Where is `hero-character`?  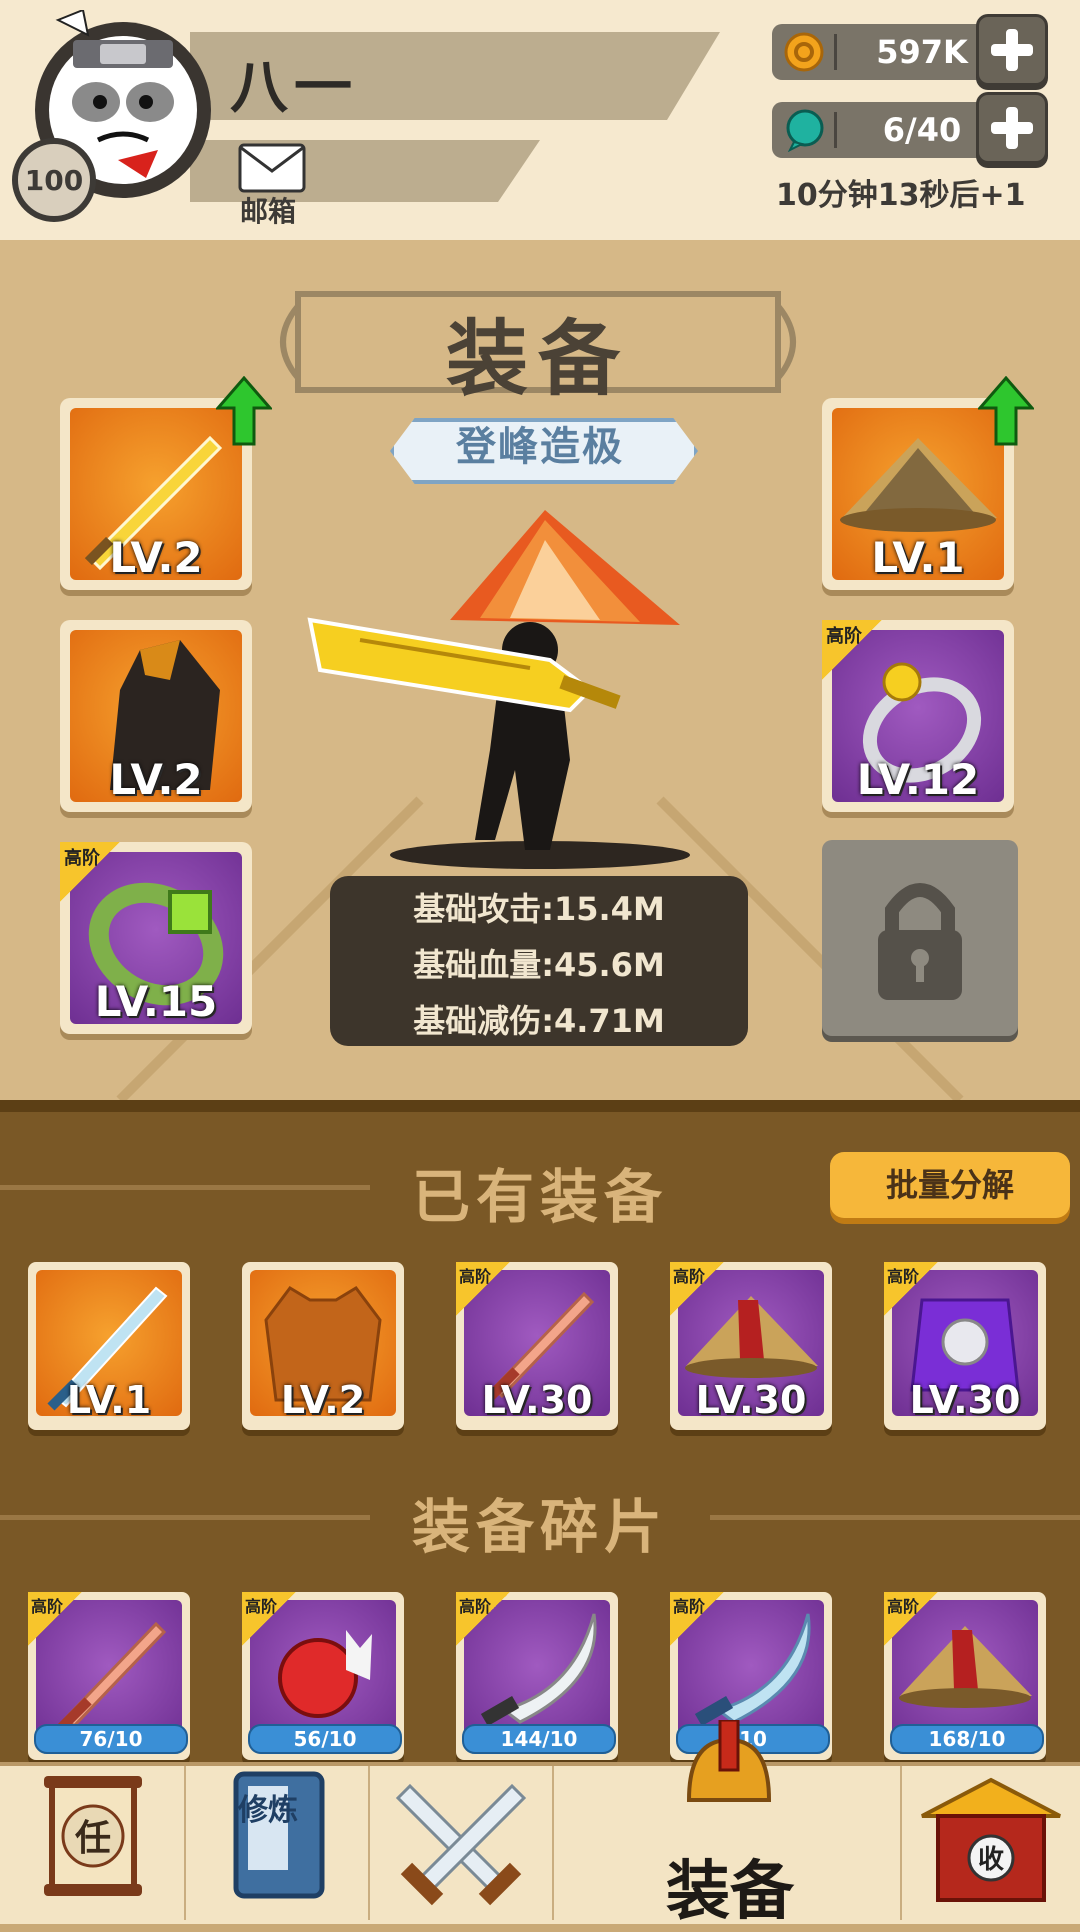 hero-character is located at coordinates (498, 689).